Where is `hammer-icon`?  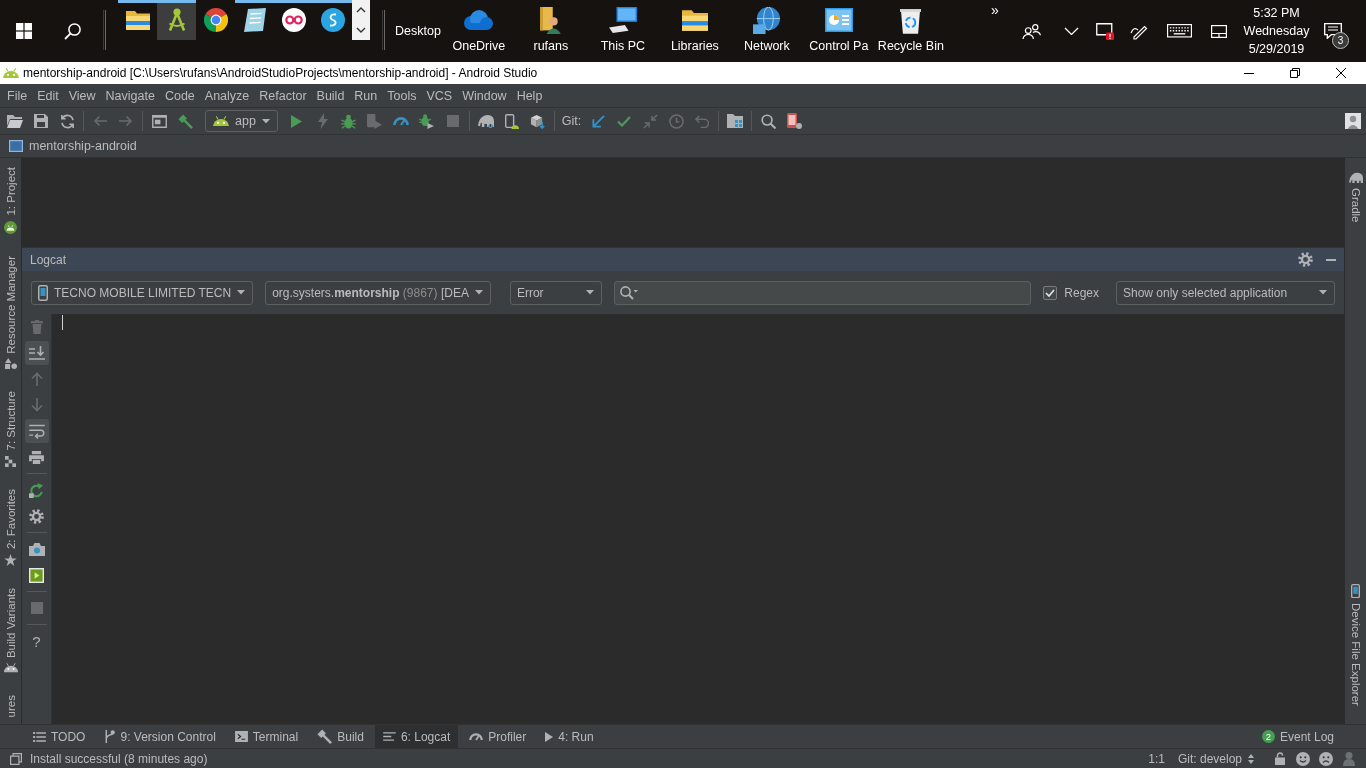 hammer-icon is located at coordinates (325, 736).